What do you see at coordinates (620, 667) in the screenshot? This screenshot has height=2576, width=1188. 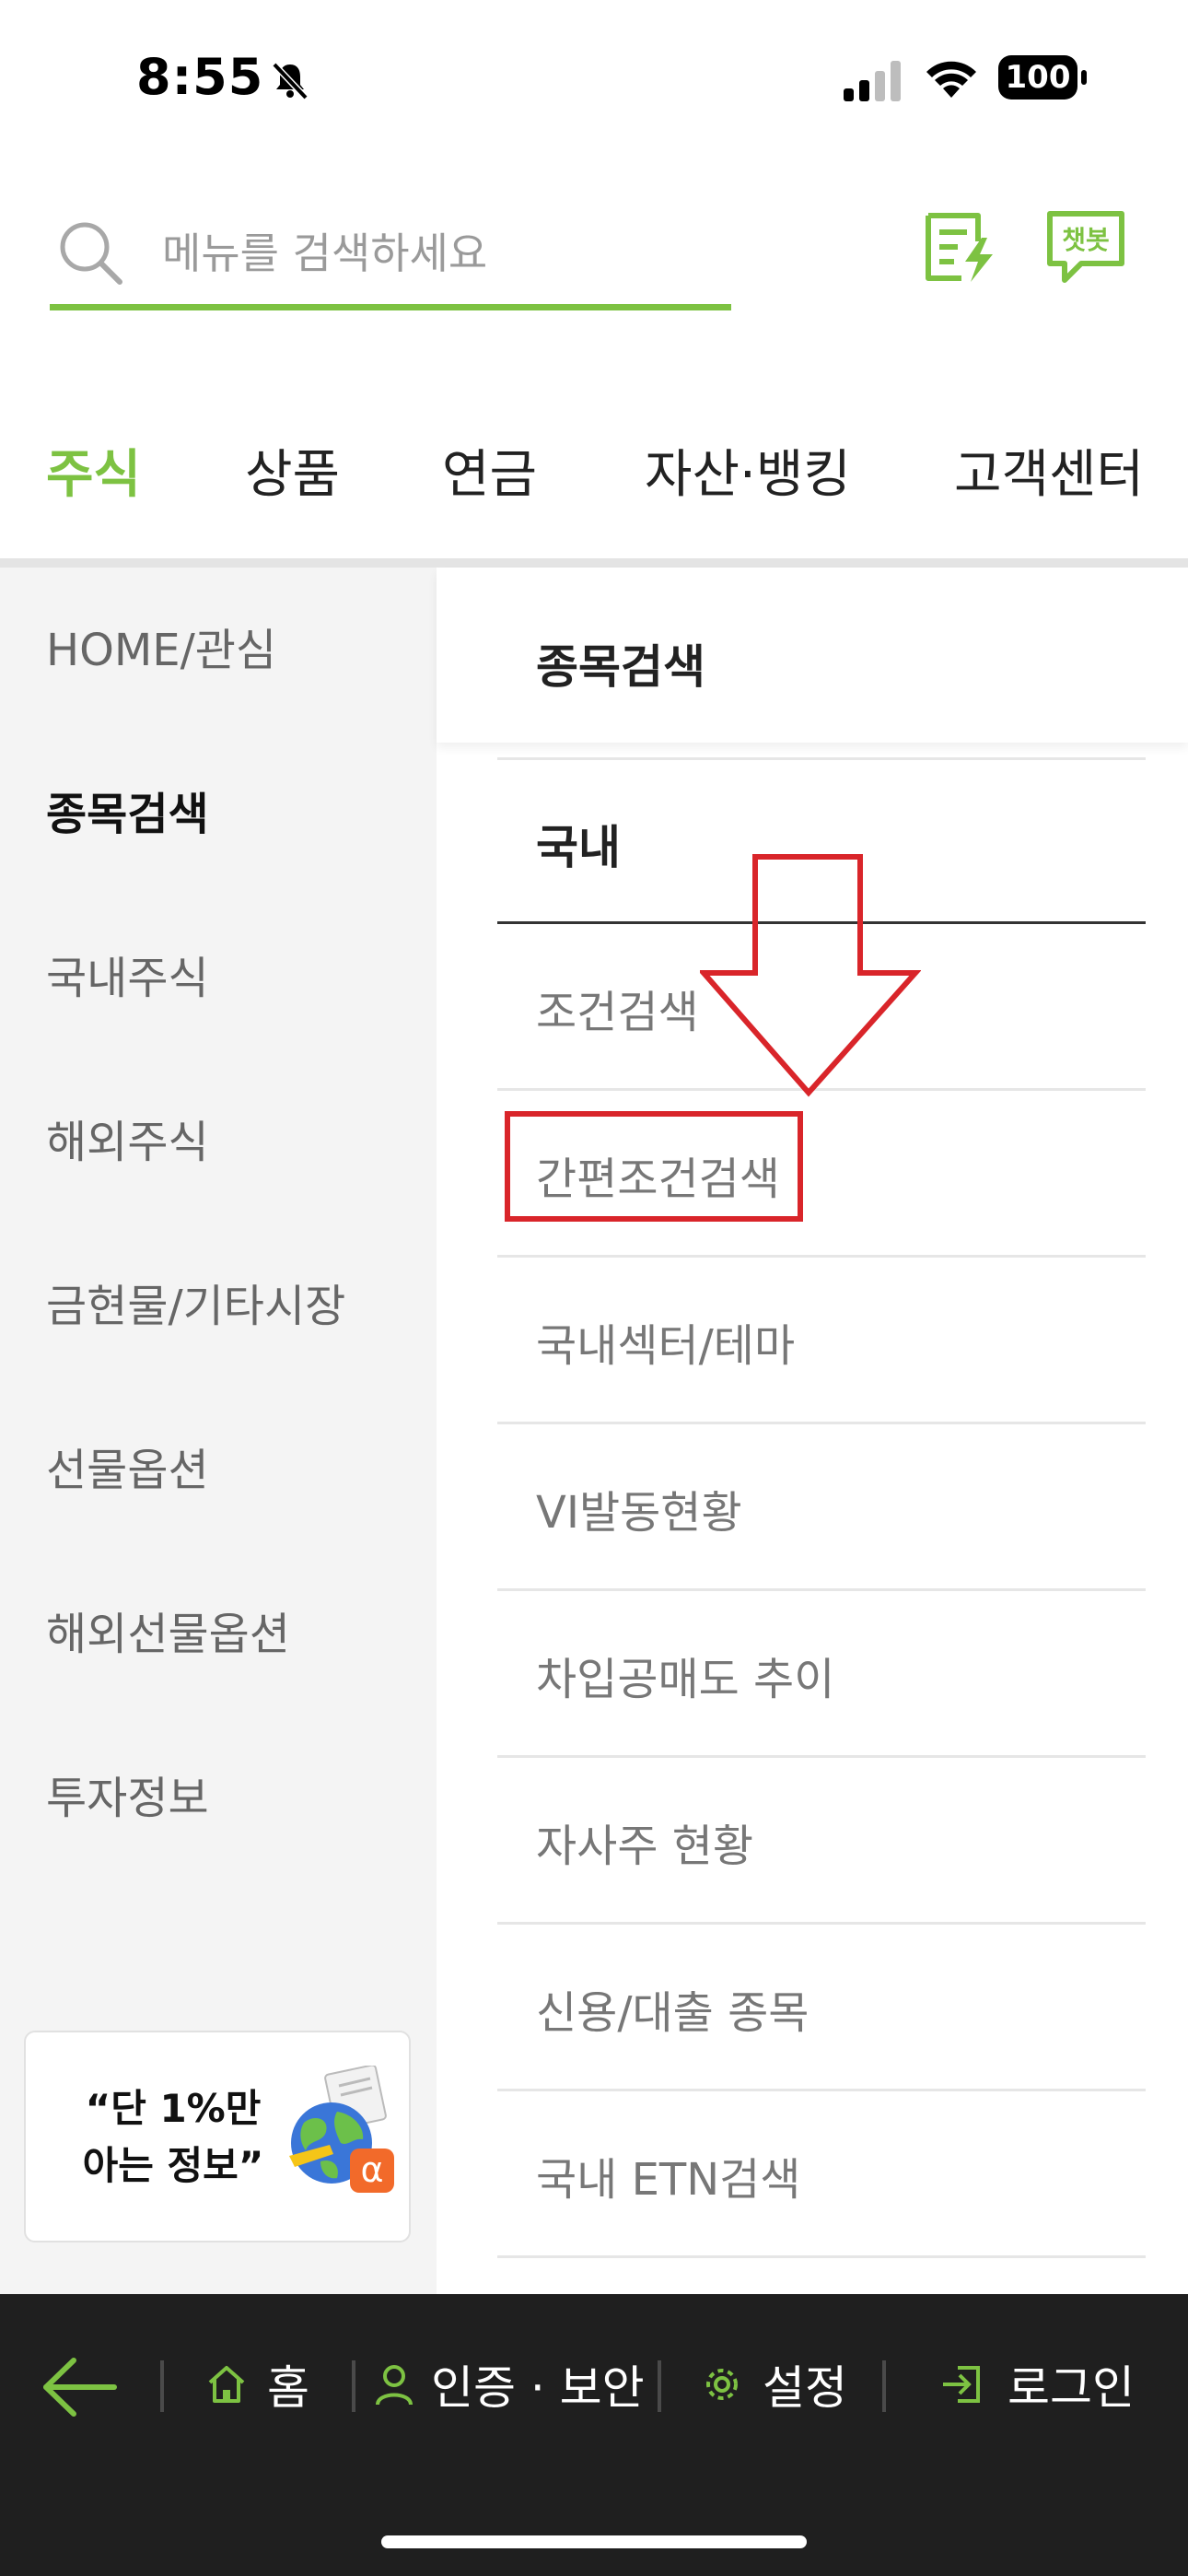 I see `panel-title: 종목검색` at bounding box center [620, 667].